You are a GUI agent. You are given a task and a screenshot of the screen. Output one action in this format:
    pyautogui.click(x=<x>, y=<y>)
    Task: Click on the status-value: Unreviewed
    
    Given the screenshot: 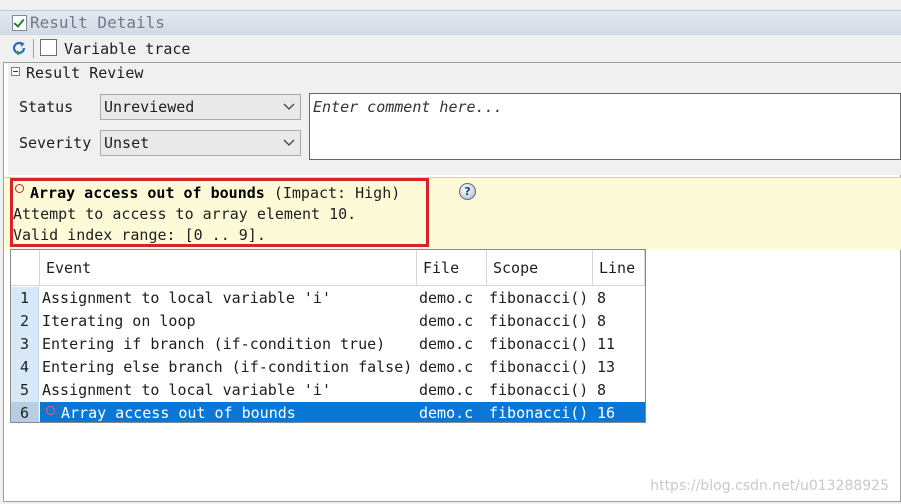 What is the action you would take?
    pyautogui.click(x=149, y=107)
    